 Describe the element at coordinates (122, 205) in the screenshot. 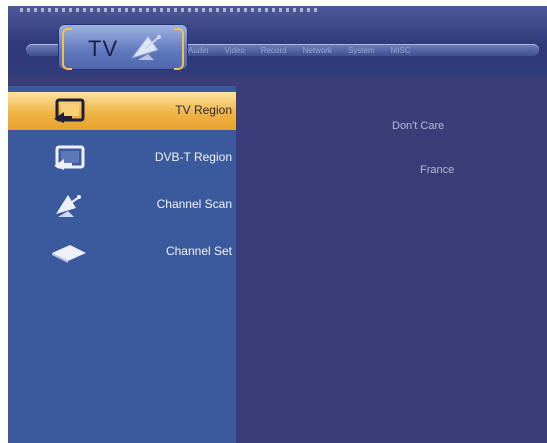

I see `menu-item-channel-scan: Channel Scan` at that location.